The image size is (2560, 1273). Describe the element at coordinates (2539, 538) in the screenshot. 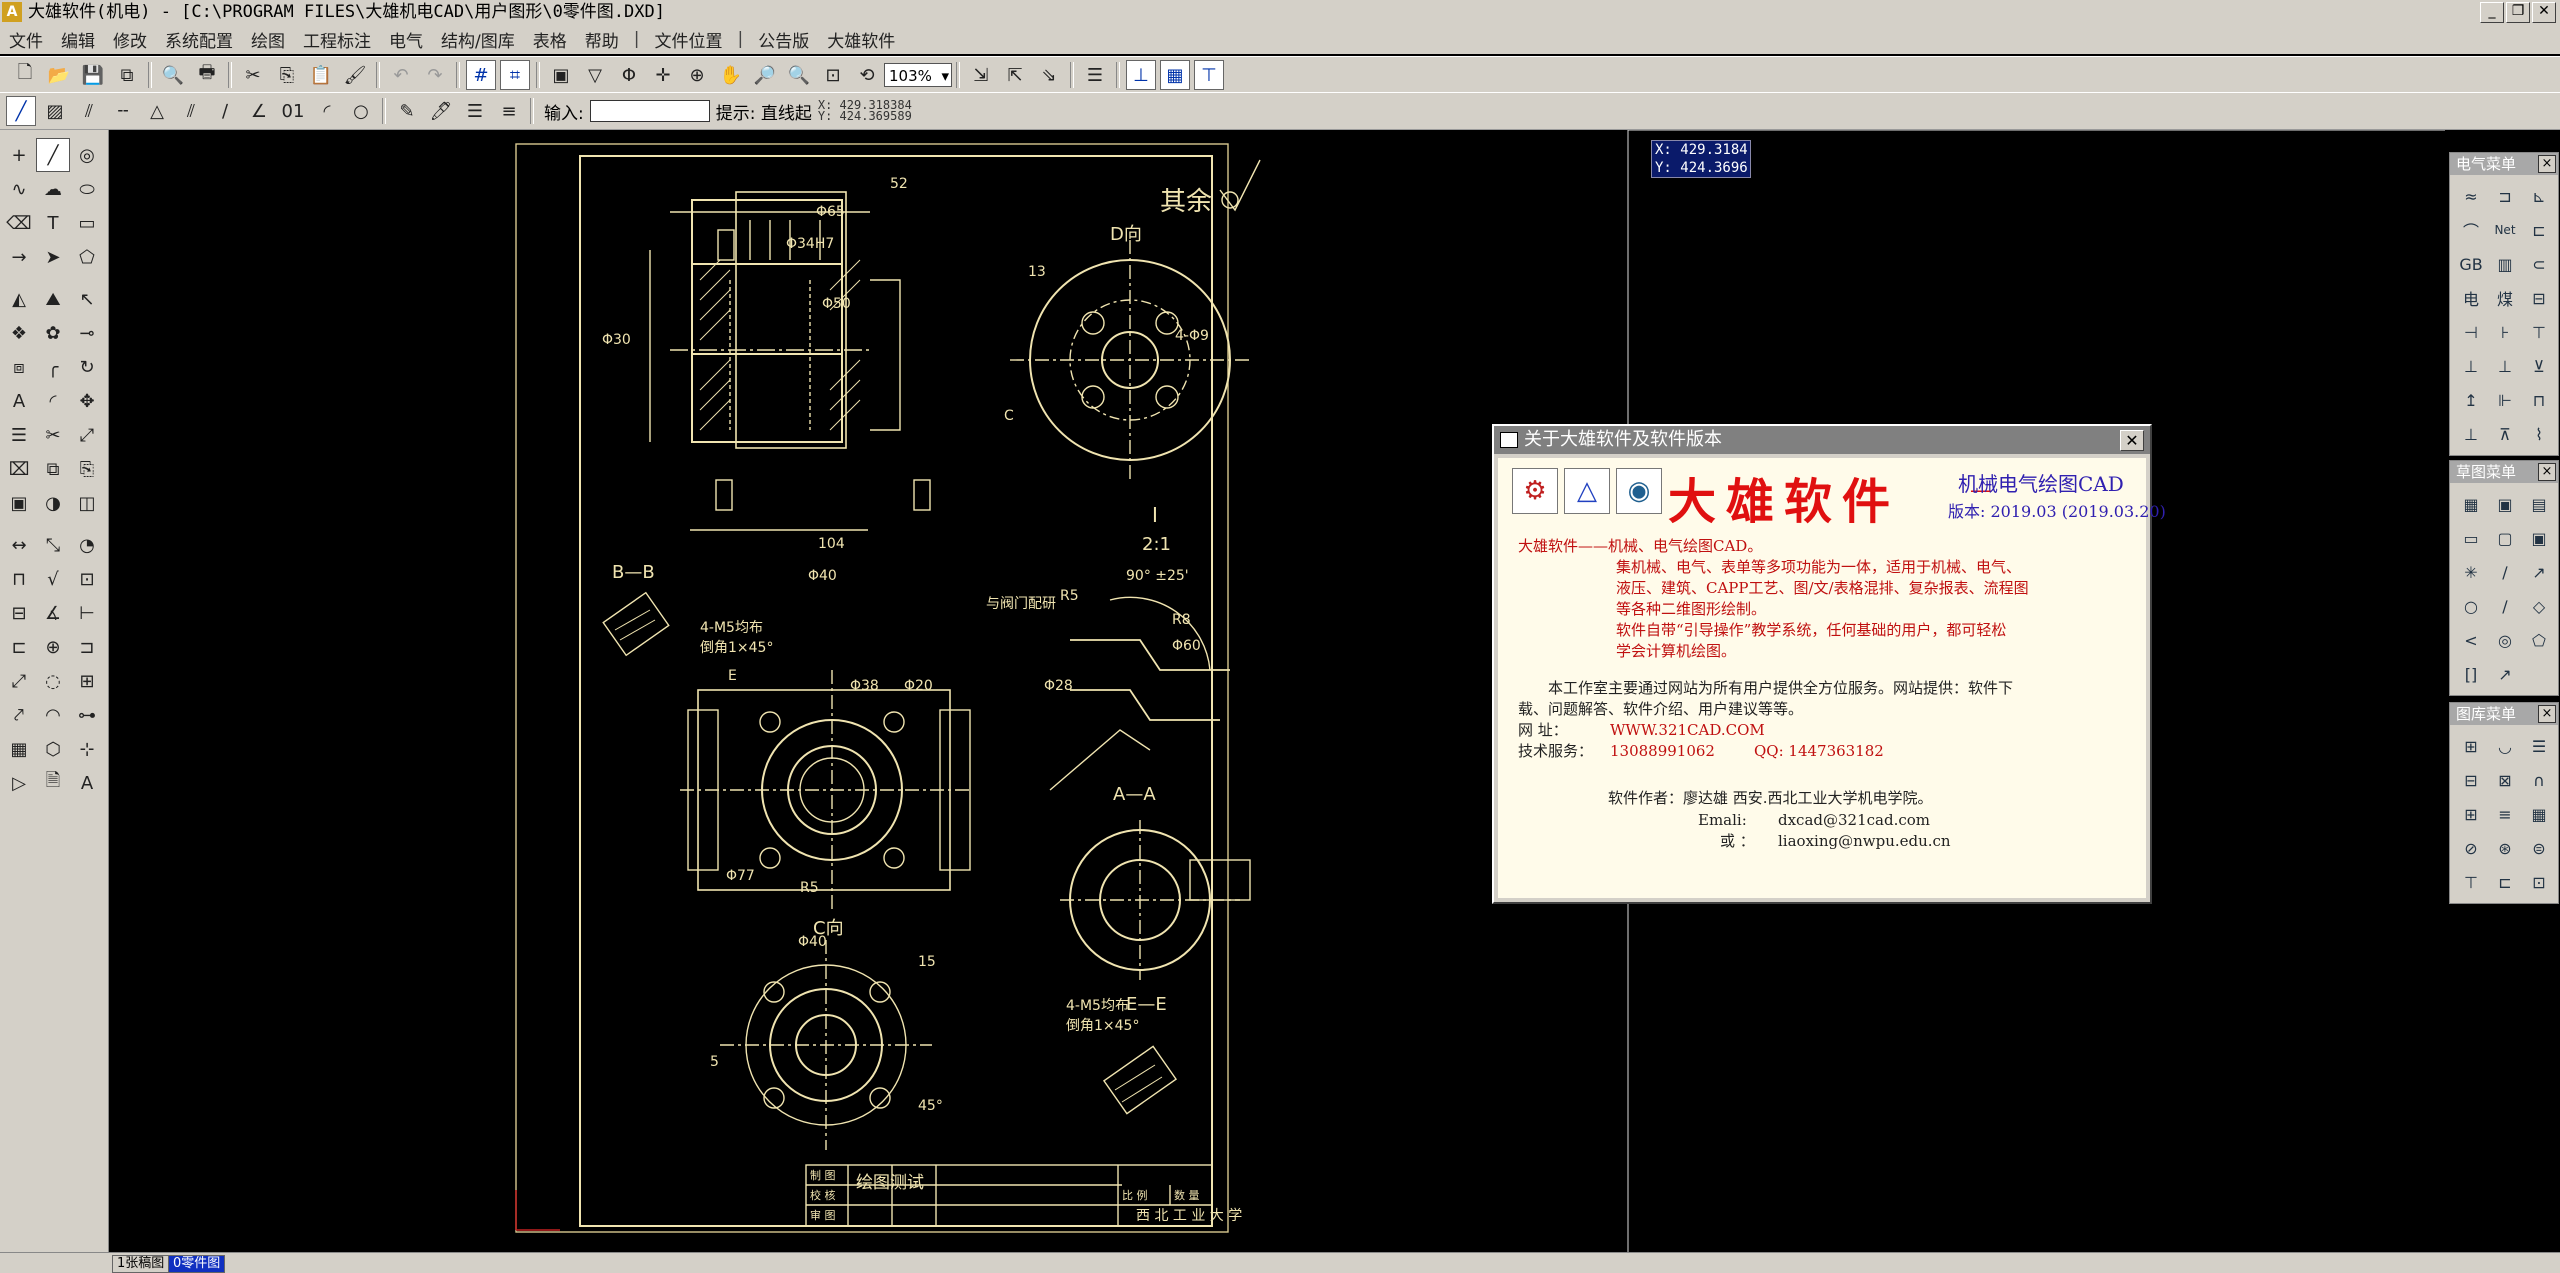

I see `sketch-icon: ▣` at that location.